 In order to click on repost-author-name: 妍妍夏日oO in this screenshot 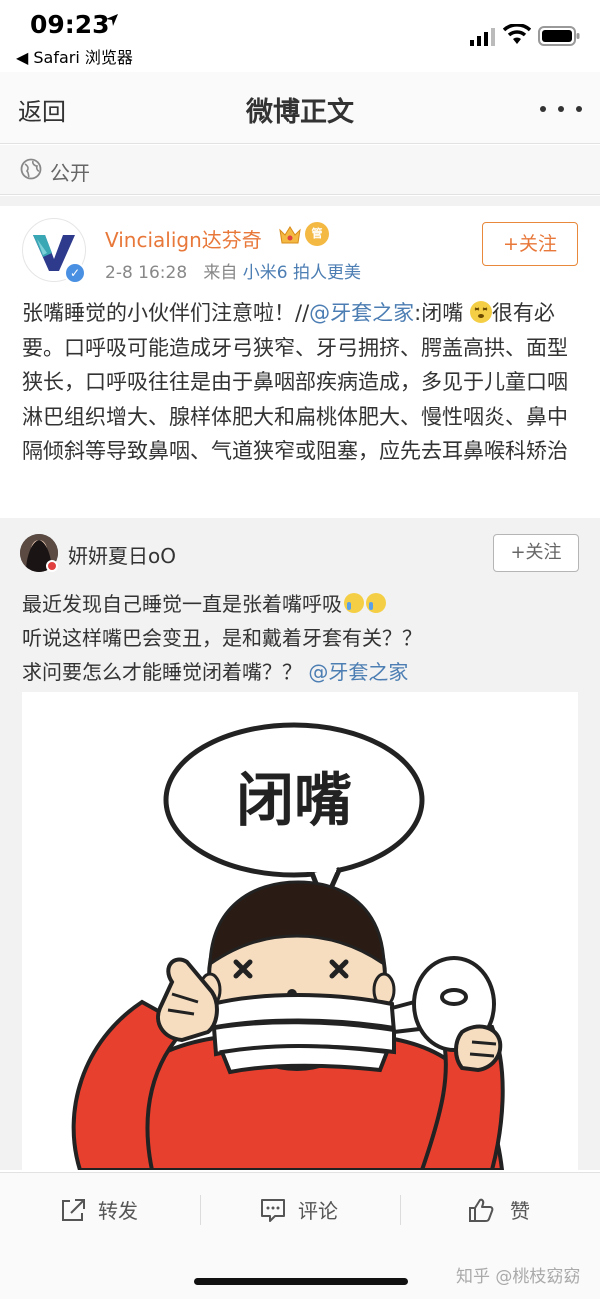, I will do `click(122, 554)`.